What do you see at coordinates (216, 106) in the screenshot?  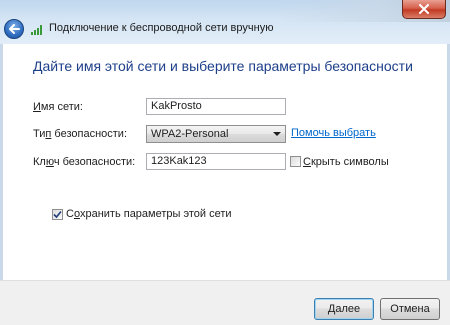 I see `network-name-input: KakProsto` at bounding box center [216, 106].